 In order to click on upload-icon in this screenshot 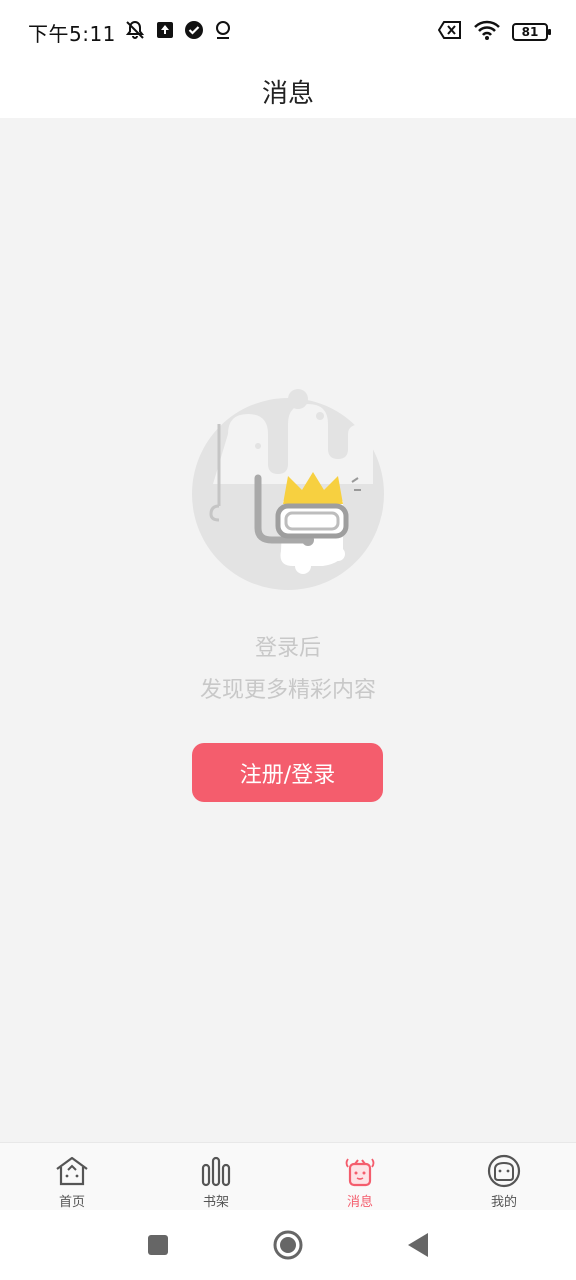, I will do `click(165, 32)`.